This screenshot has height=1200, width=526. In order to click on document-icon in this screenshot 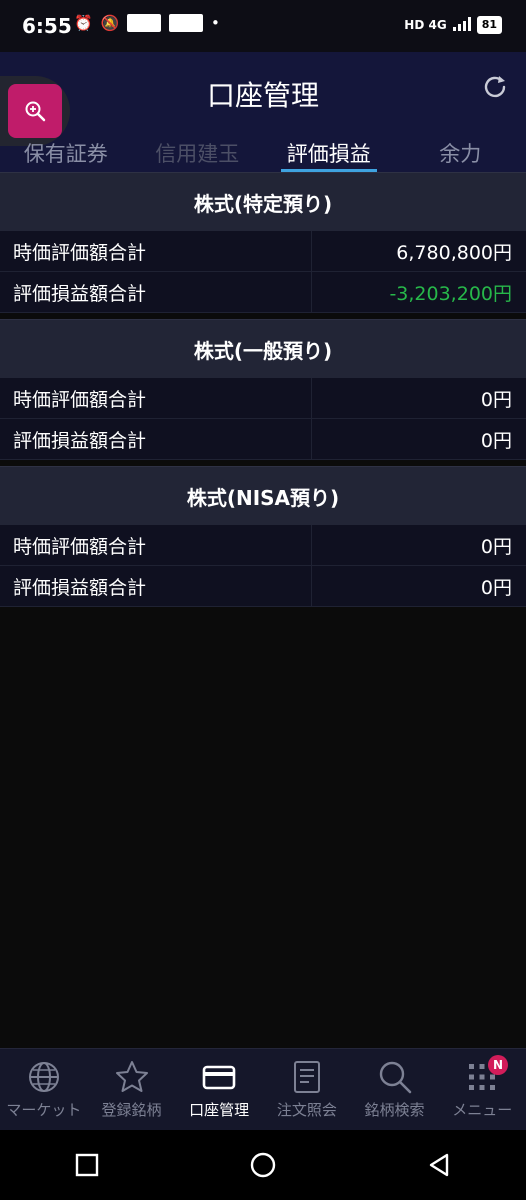, I will do `click(306, 1077)`.